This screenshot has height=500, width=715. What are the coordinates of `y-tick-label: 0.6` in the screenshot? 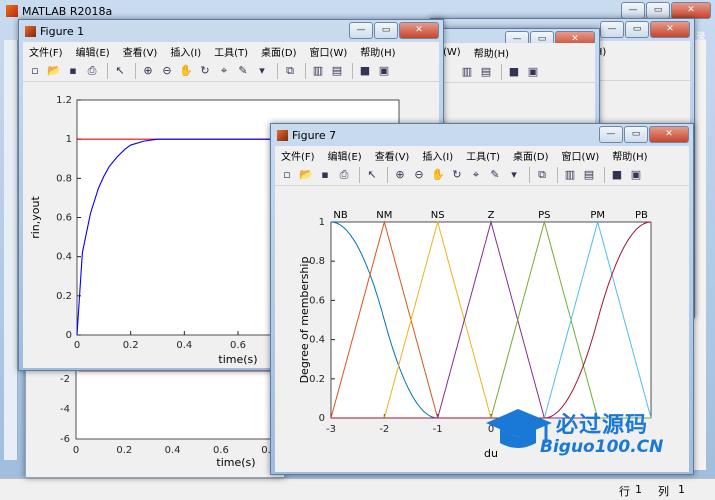 It's located at (317, 300).